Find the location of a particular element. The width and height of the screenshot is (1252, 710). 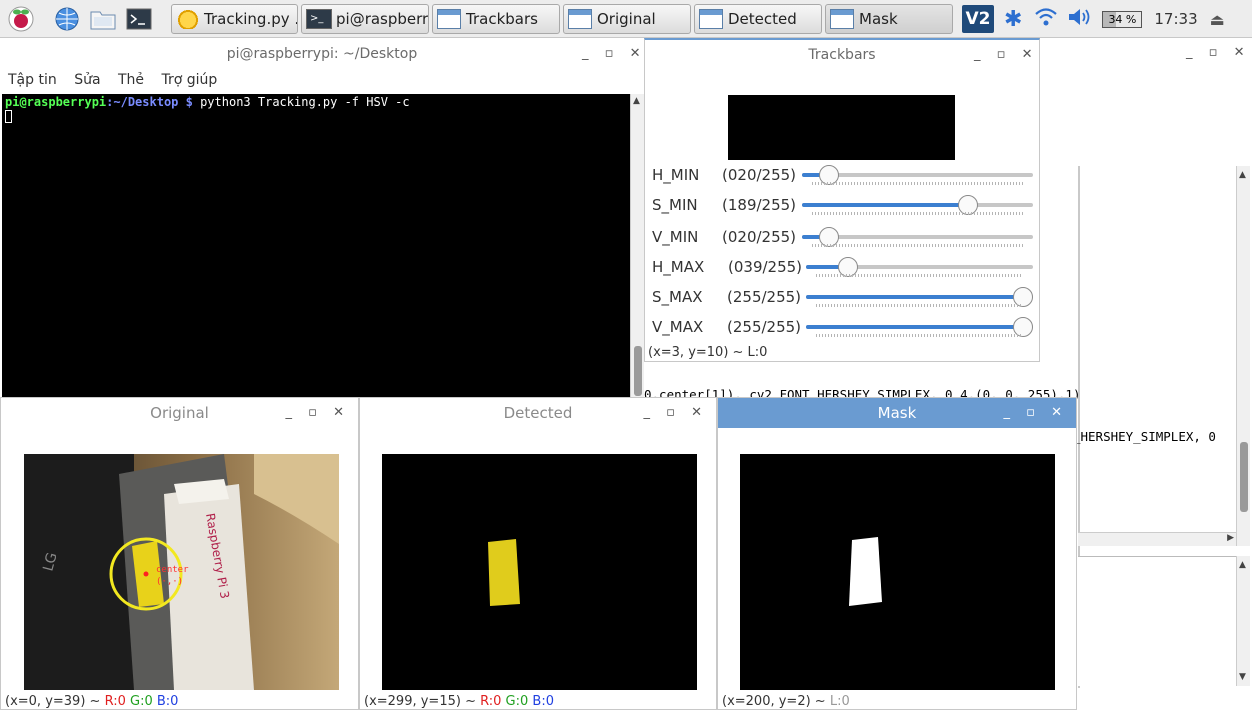

file-manager-icon is located at coordinates (103, 19).